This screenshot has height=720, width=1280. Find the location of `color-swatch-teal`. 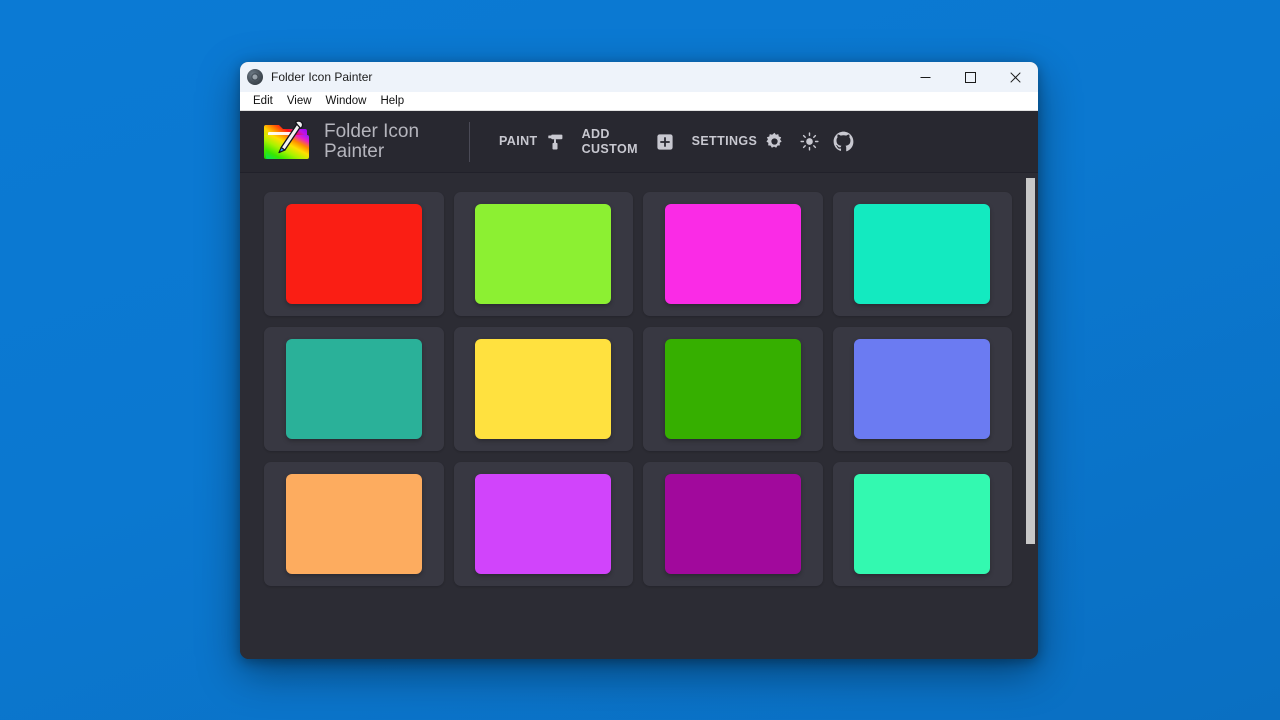

color-swatch-teal is located at coordinates (353, 389).